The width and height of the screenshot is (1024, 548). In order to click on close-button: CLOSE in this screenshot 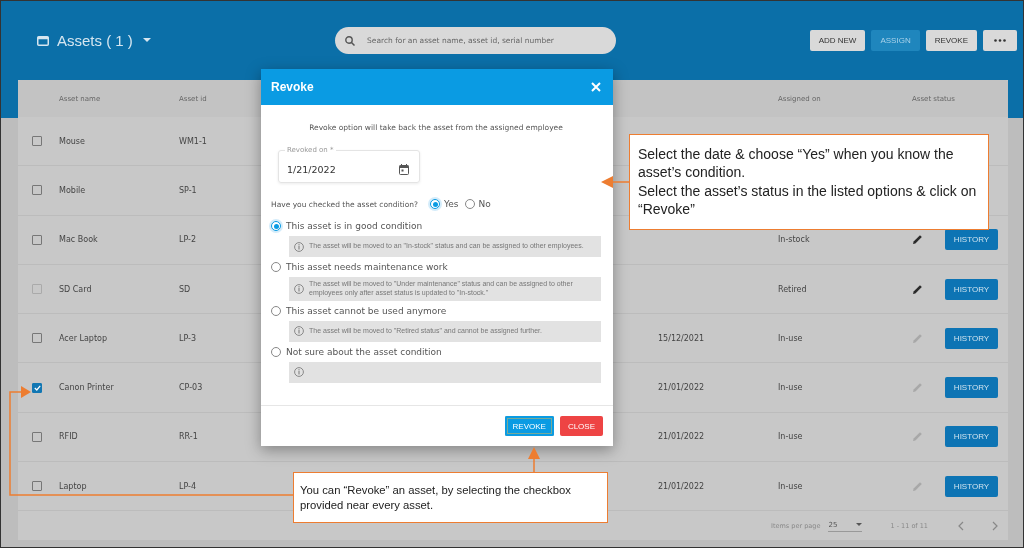, I will do `click(581, 426)`.